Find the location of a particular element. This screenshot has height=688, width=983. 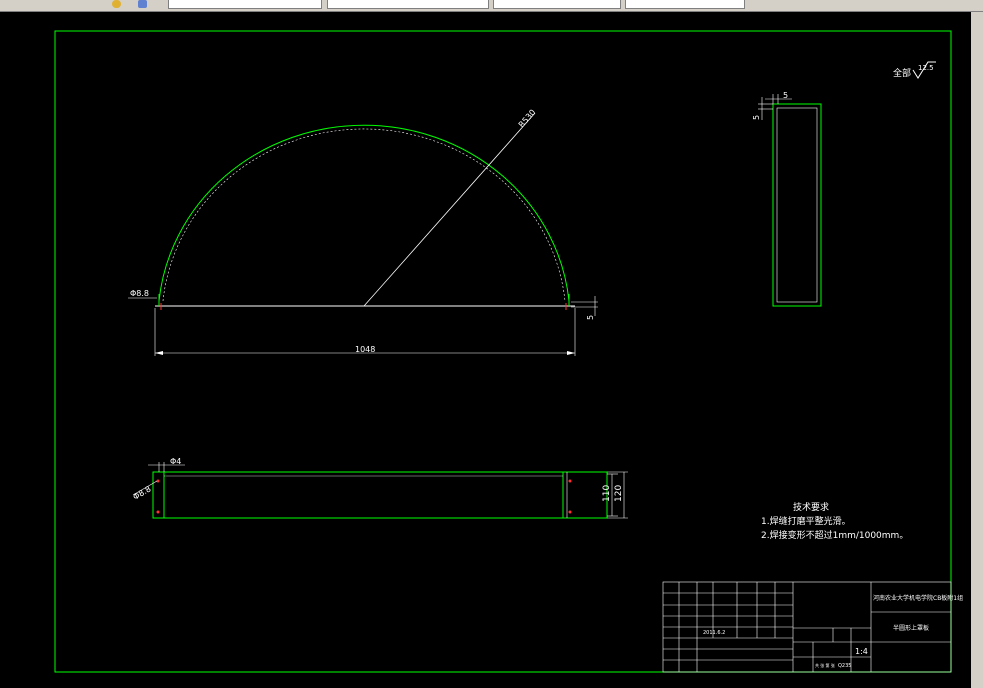

tech-req-line2: 2.焊接变形不超过1mm/1000mm。 is located at coordinates (834, 535).